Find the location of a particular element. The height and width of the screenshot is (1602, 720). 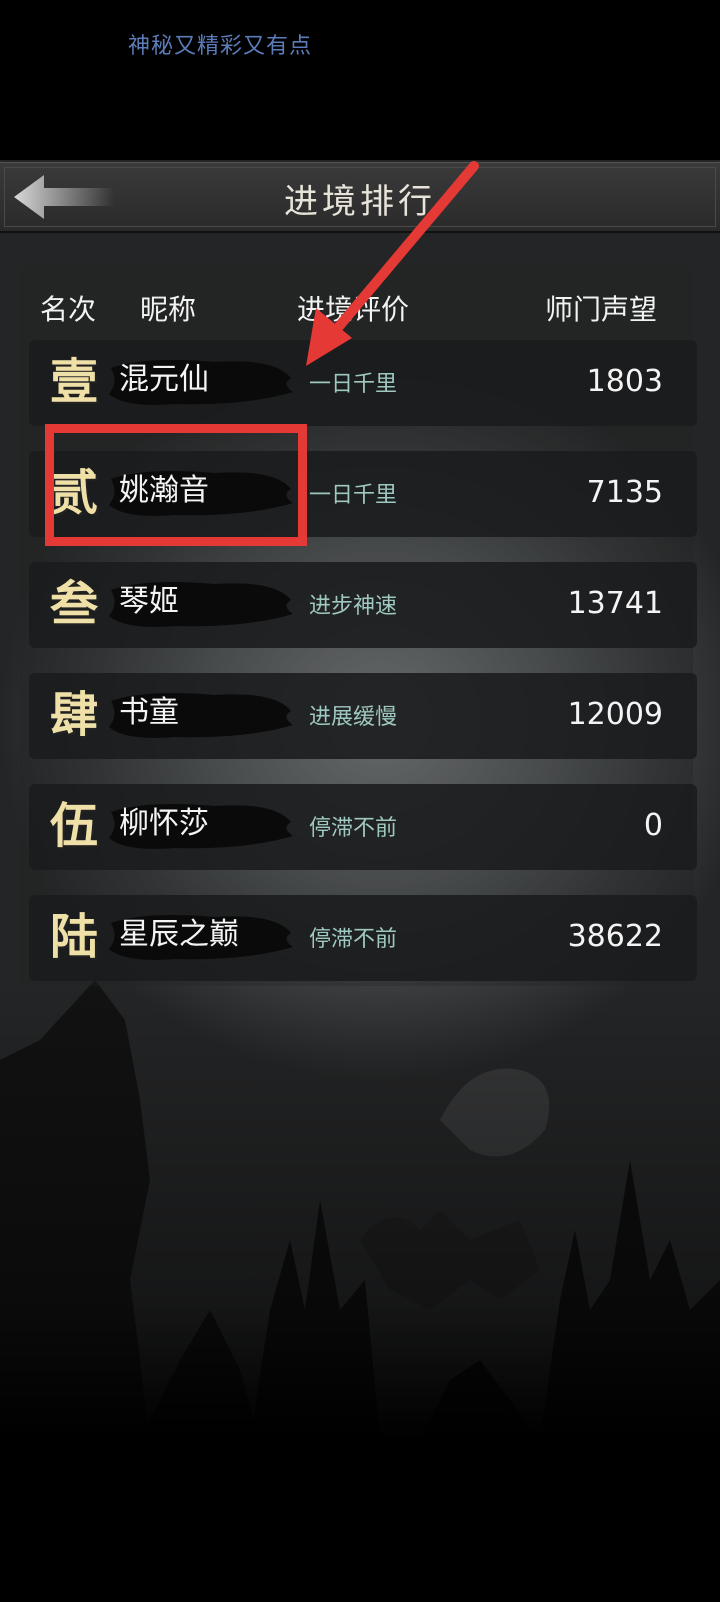

player-nickname: 星辰之巅 is located at coordinates (179, 934).